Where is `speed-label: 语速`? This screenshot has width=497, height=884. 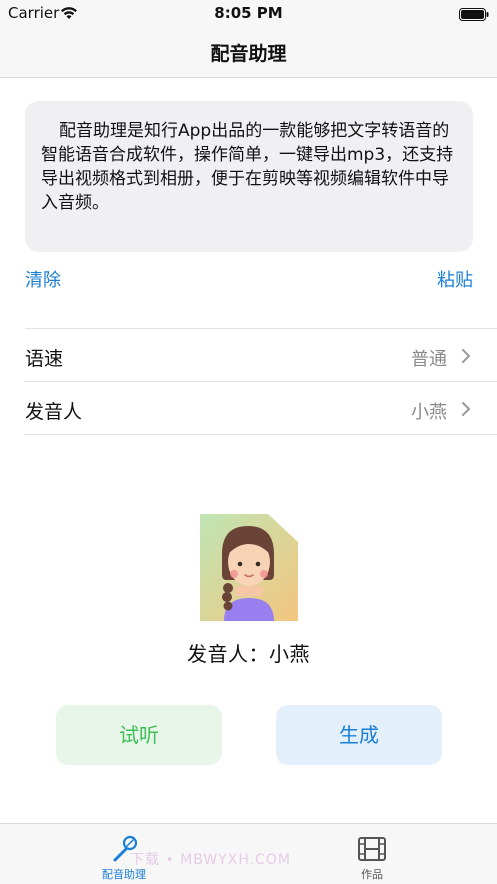
speed-label: 语速 is located at coordinates (44, 359).